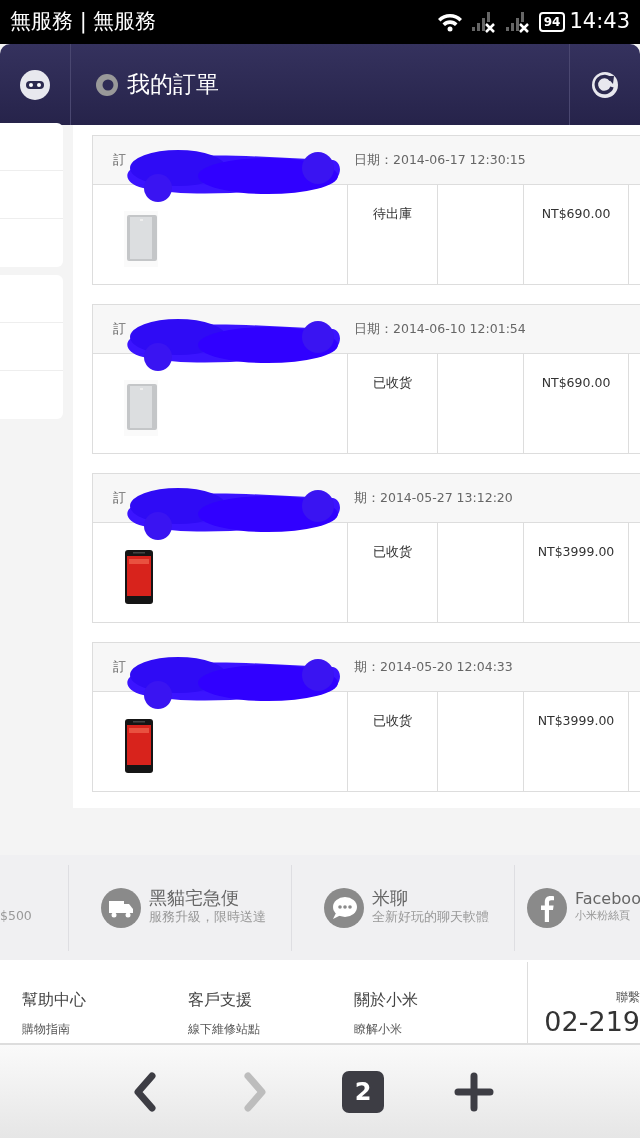  I want to click on facebook-icon, so click(547, 907).